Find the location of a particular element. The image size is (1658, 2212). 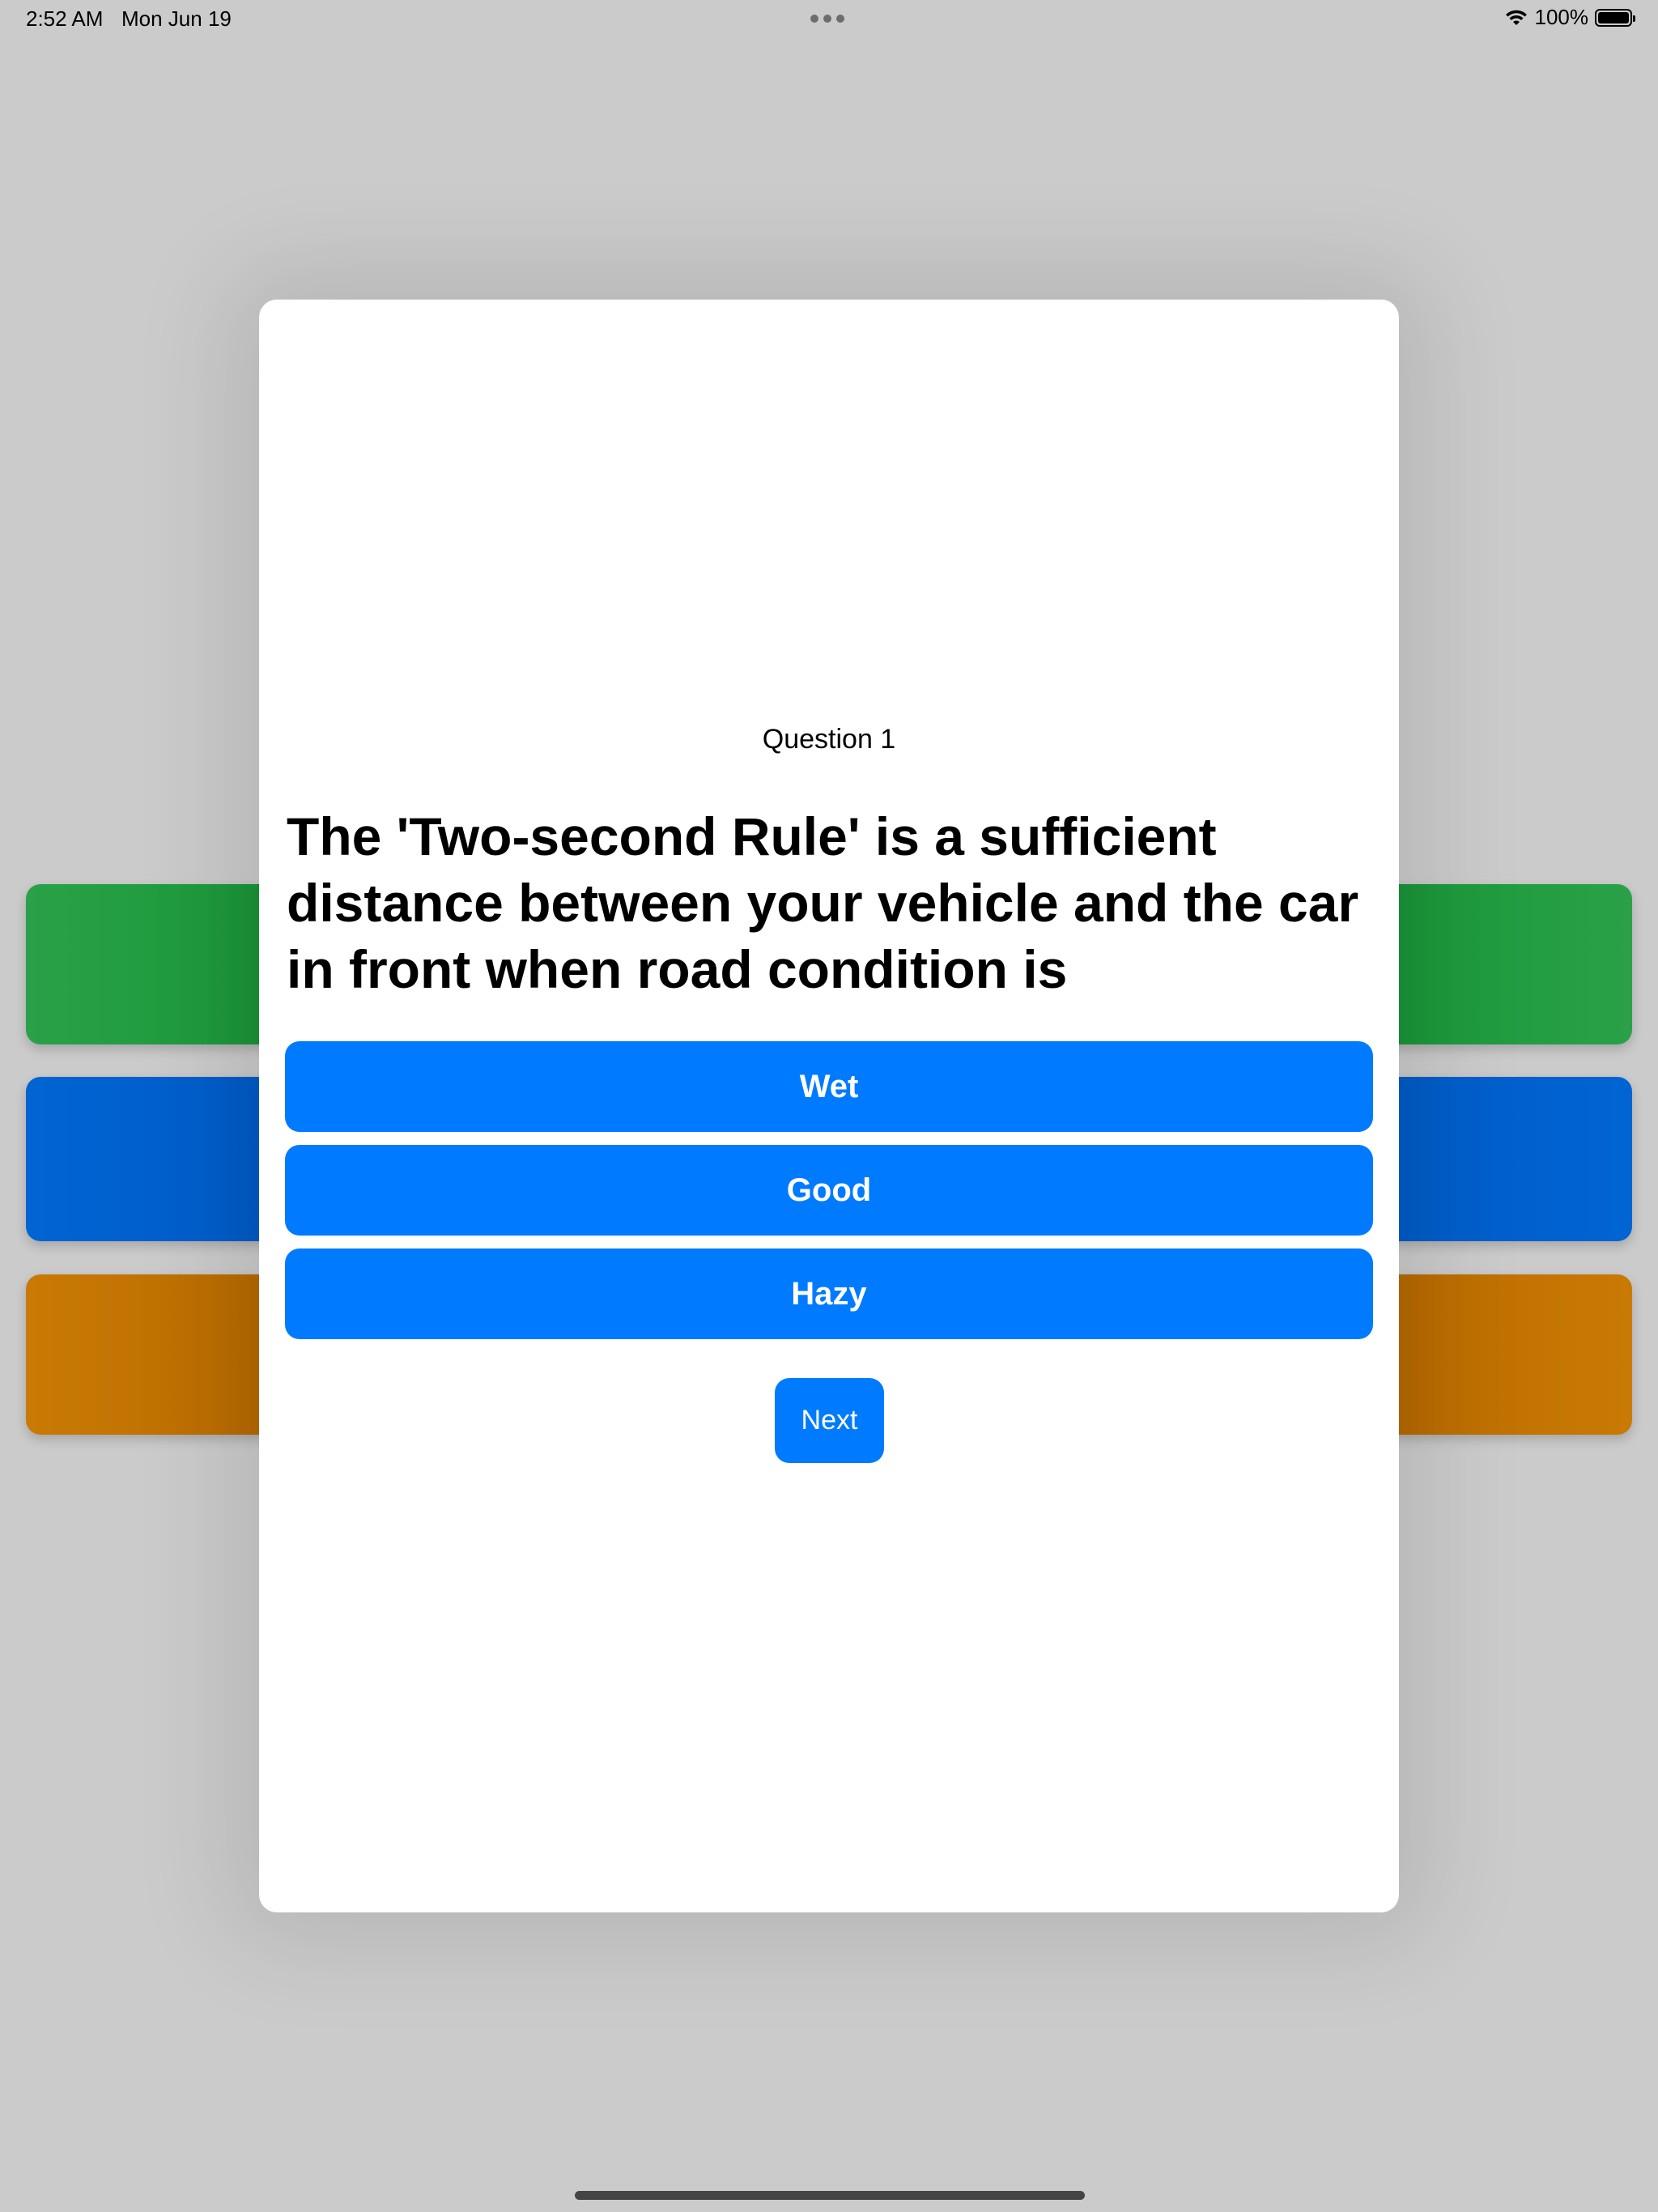

multitasking-dots-icon is located at coordinates (827, 19).